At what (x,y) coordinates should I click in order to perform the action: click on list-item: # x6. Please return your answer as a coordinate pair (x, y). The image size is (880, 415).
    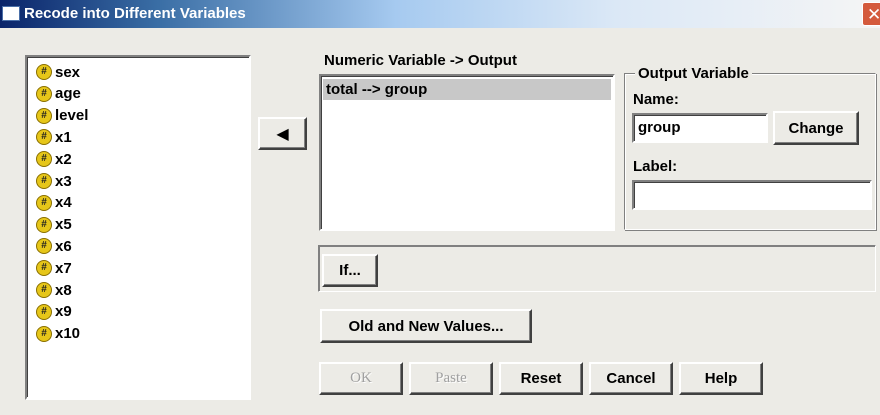
    Looking at the image, I should click on (54, 246).